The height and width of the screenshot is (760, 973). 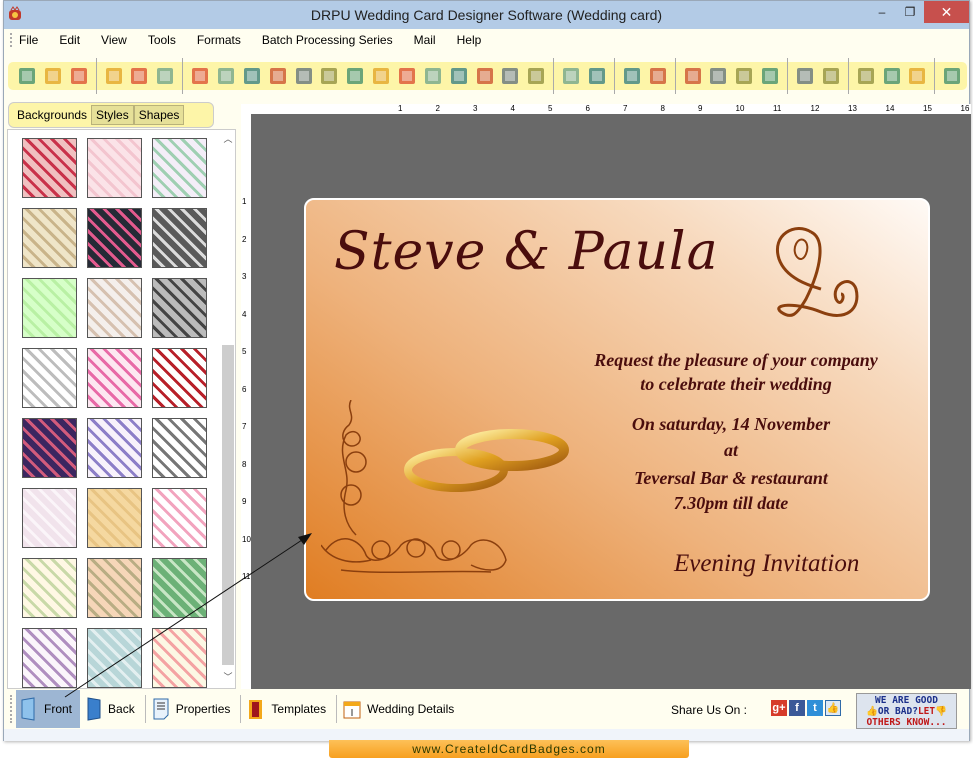 What do you see at coordinates (228, 409) in the screenshot?
I see `gallery-scrollbar: ︿ ﹀` at bounding box center [228, 409].